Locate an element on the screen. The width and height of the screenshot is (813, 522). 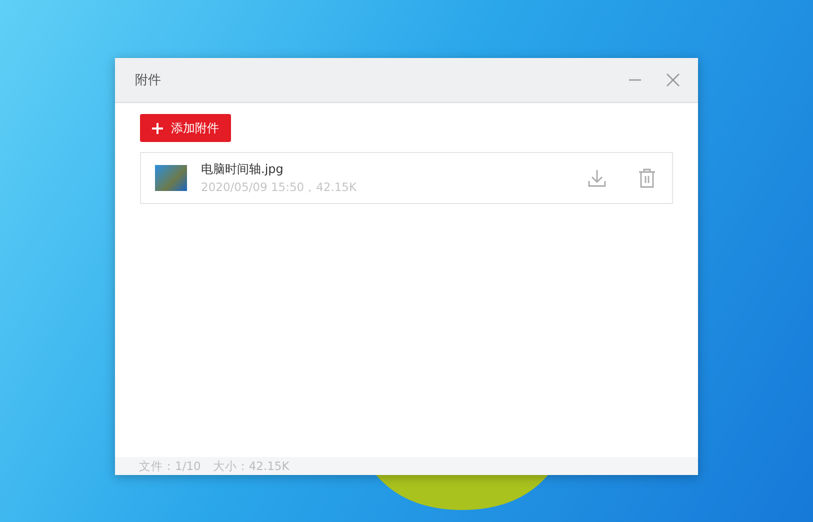
total-size: 大小：42.15K is located at coordinates (251, 466).